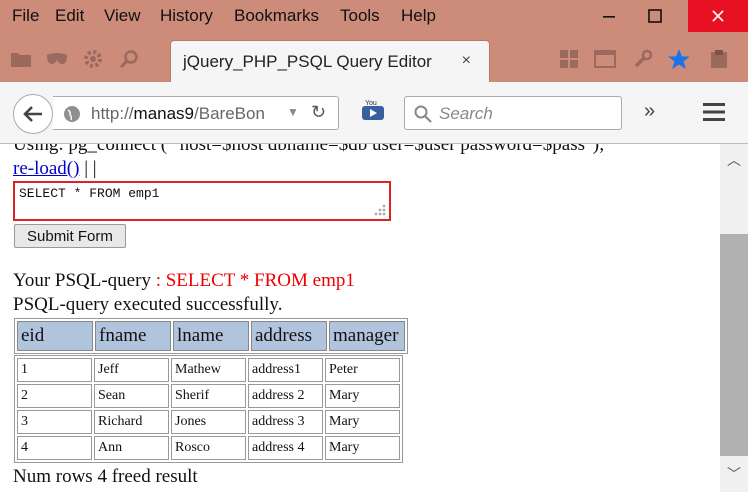 Image resolution: width=748 pixels, height=492 pixels. Describe the element at coordinates (285, 396) in the screenshot. I see `table-cell: address 2` at that location.